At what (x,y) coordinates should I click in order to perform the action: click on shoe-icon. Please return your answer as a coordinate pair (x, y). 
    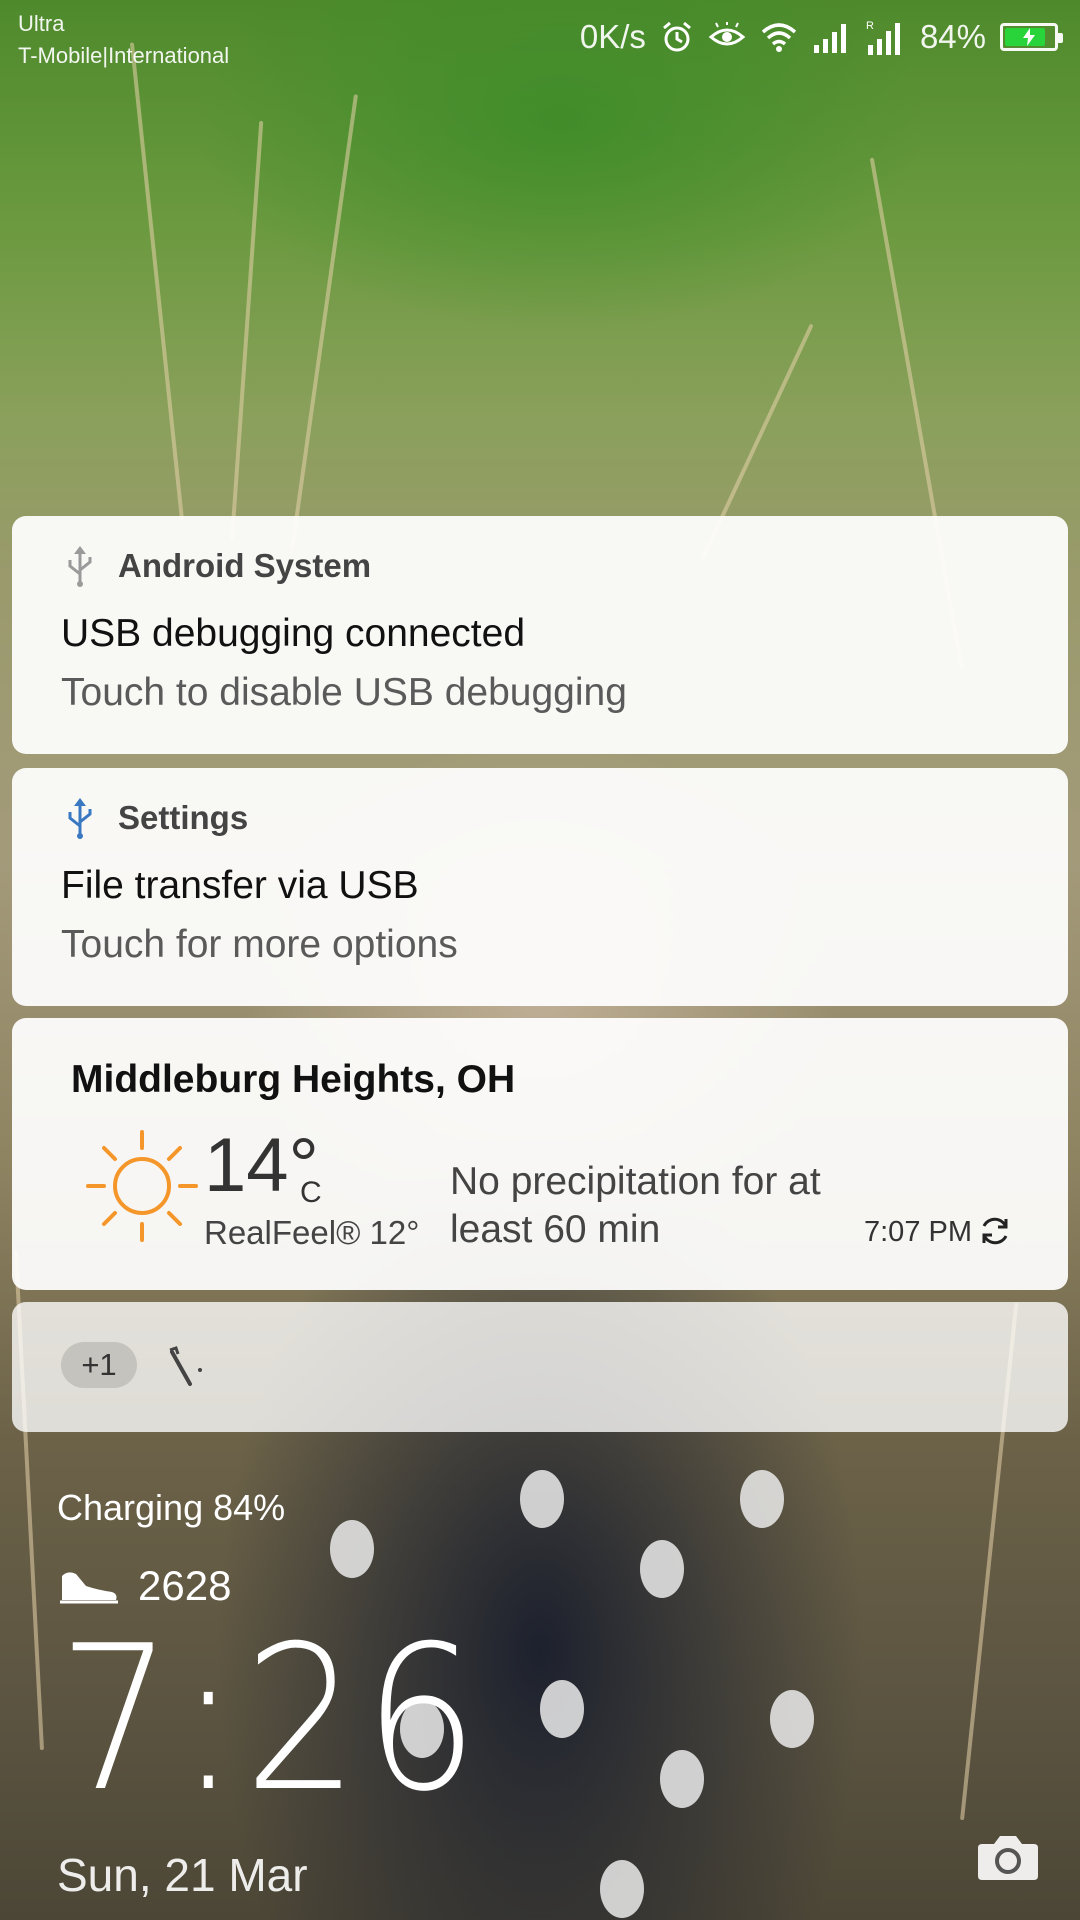
    Looking at the image, I should click on (89, 1588).